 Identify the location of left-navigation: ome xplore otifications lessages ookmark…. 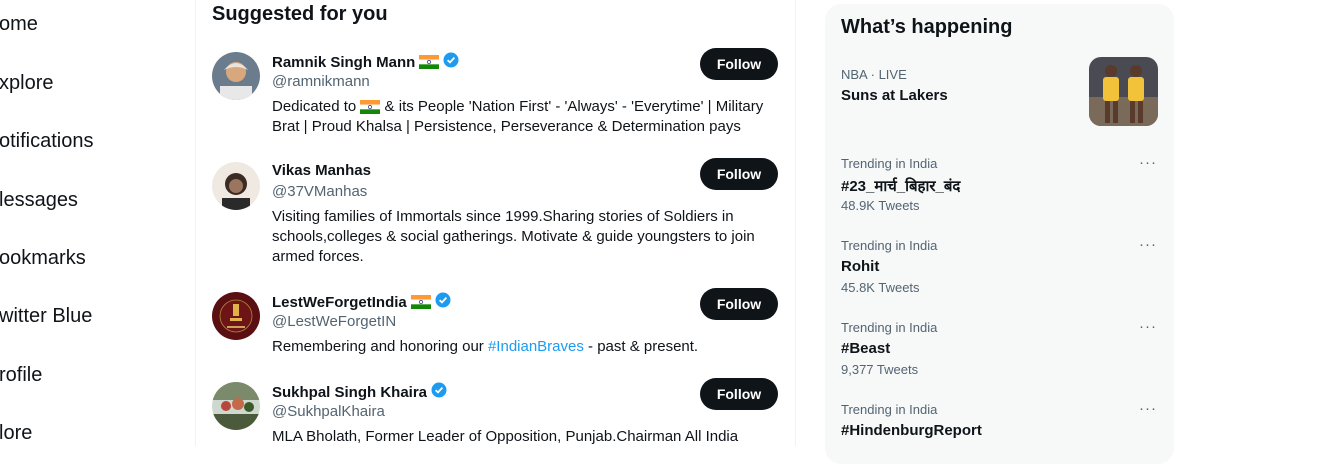
(97, 223).